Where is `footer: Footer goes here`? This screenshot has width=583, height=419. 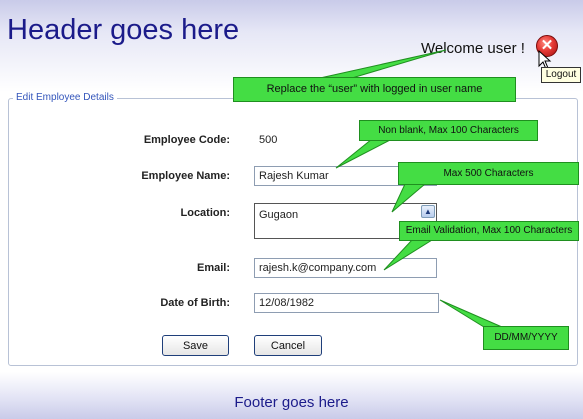 footer: Footer goes here is located at coordinates (291, 395).